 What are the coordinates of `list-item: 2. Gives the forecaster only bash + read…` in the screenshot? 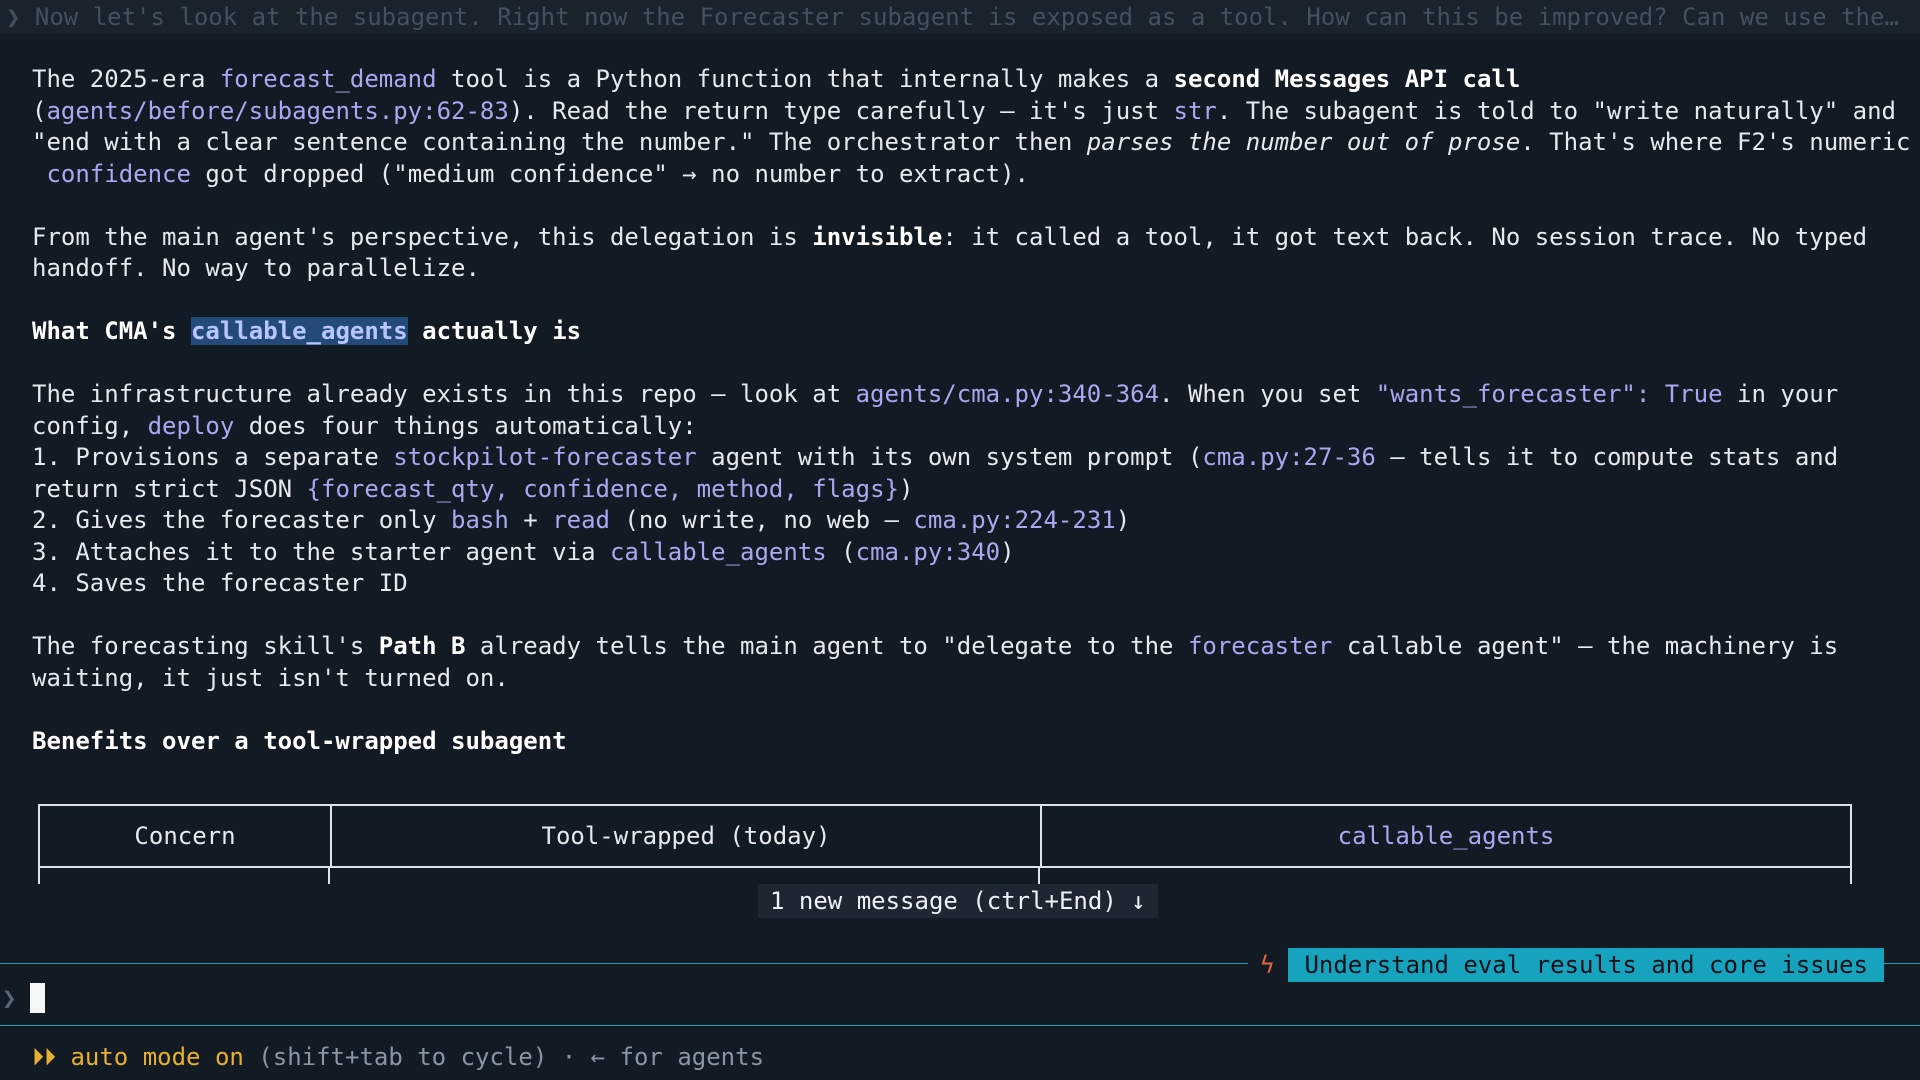 It's located at (581, 520).